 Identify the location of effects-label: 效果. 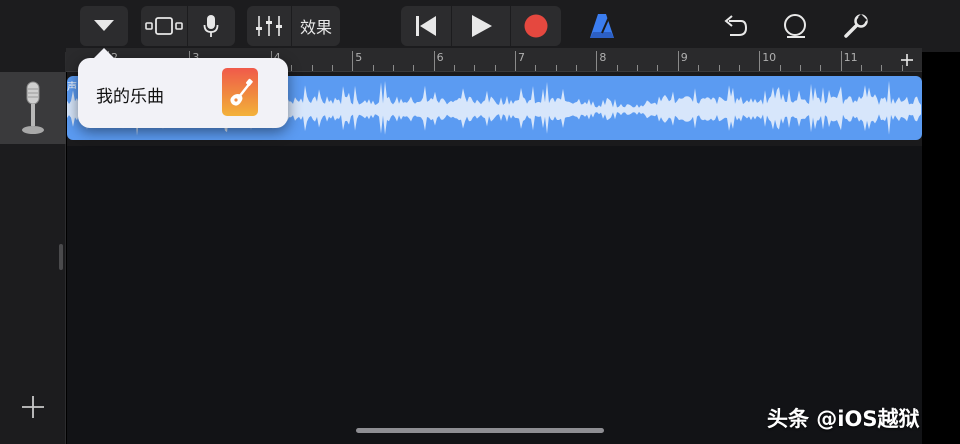
(315, 27).